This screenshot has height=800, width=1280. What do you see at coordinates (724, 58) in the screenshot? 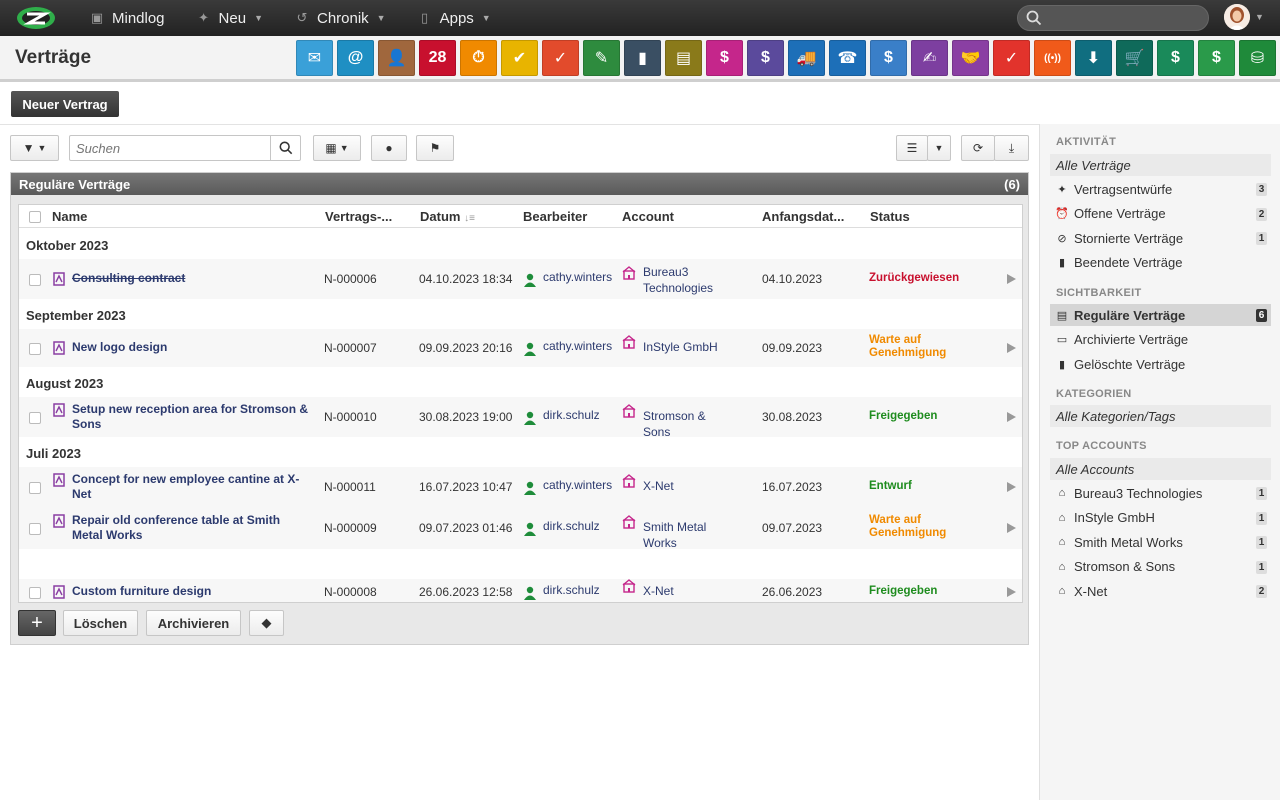
I see `reception-icon: $` at bounding box center [724, 58].